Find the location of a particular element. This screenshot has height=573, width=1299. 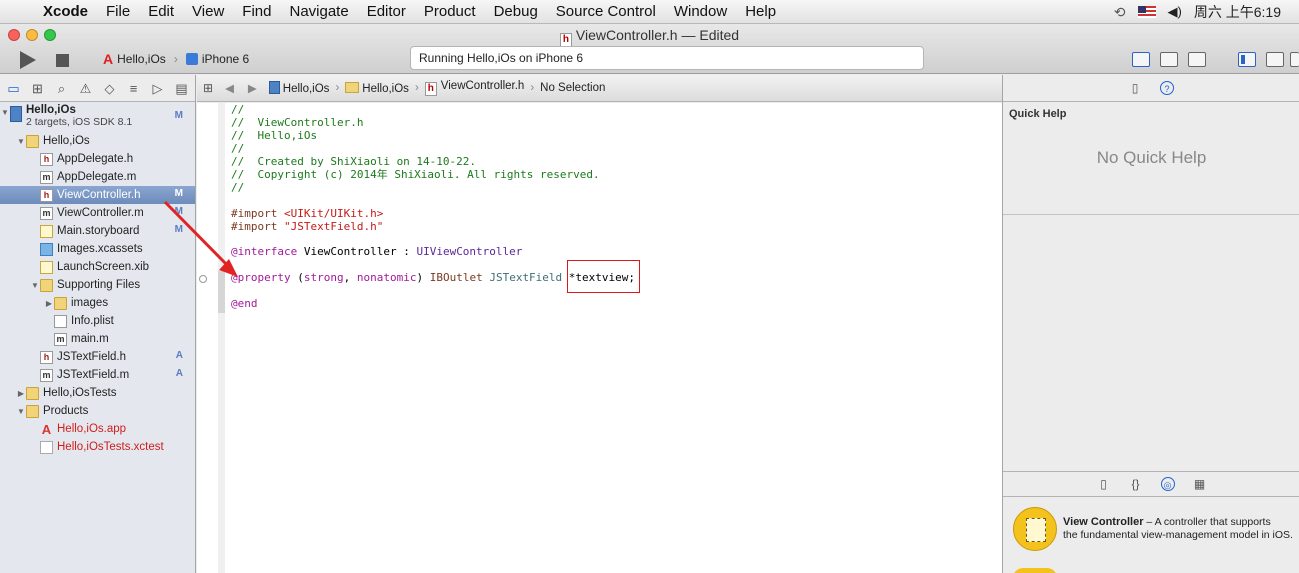

toggle-navigator-button is located at coordinates (1247, 59).